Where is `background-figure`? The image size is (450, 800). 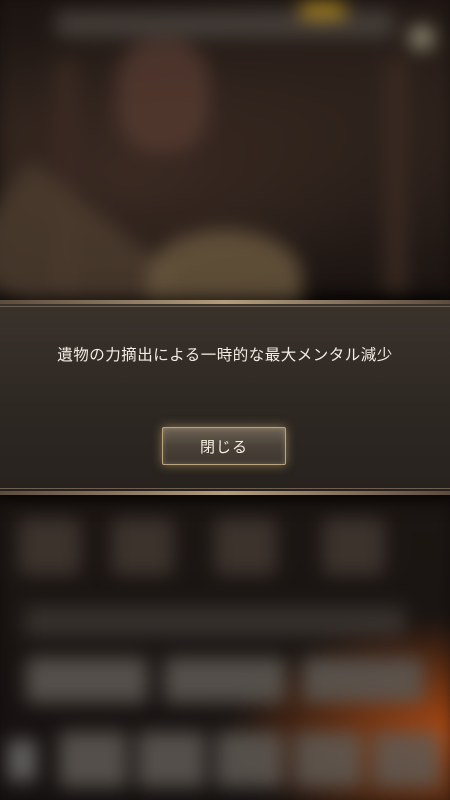
background-figure is located at coordinates (163, 96).